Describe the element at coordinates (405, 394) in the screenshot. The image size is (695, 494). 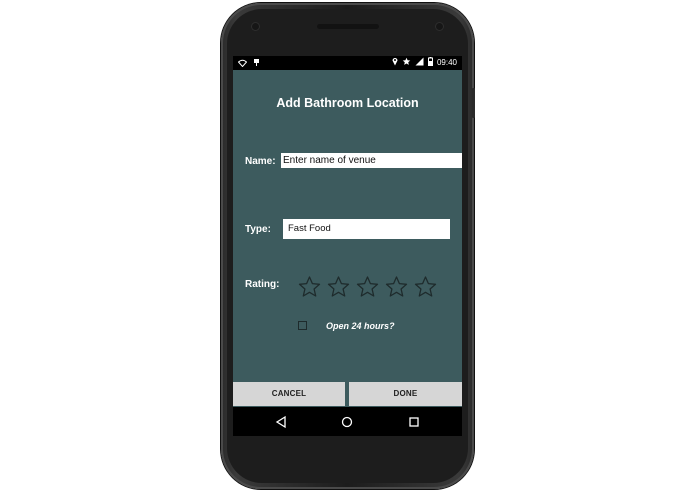
I see `done-button: DONE` at that location.